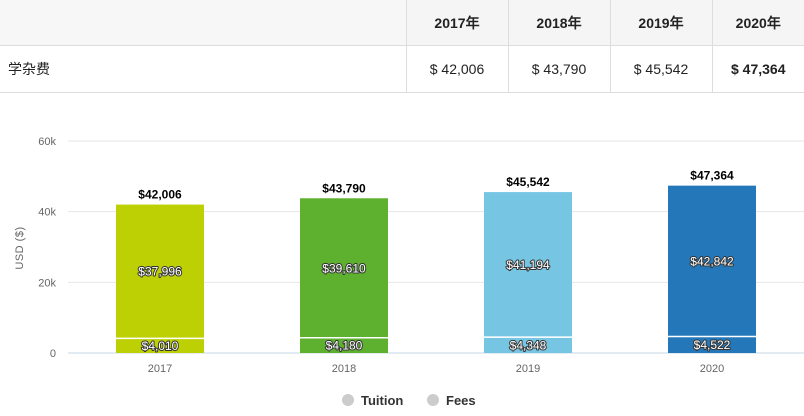 Image resolution: width=804 pixels, height=416 pixels. I want to click on table-cell: $ 45,542, so click(660, 69).